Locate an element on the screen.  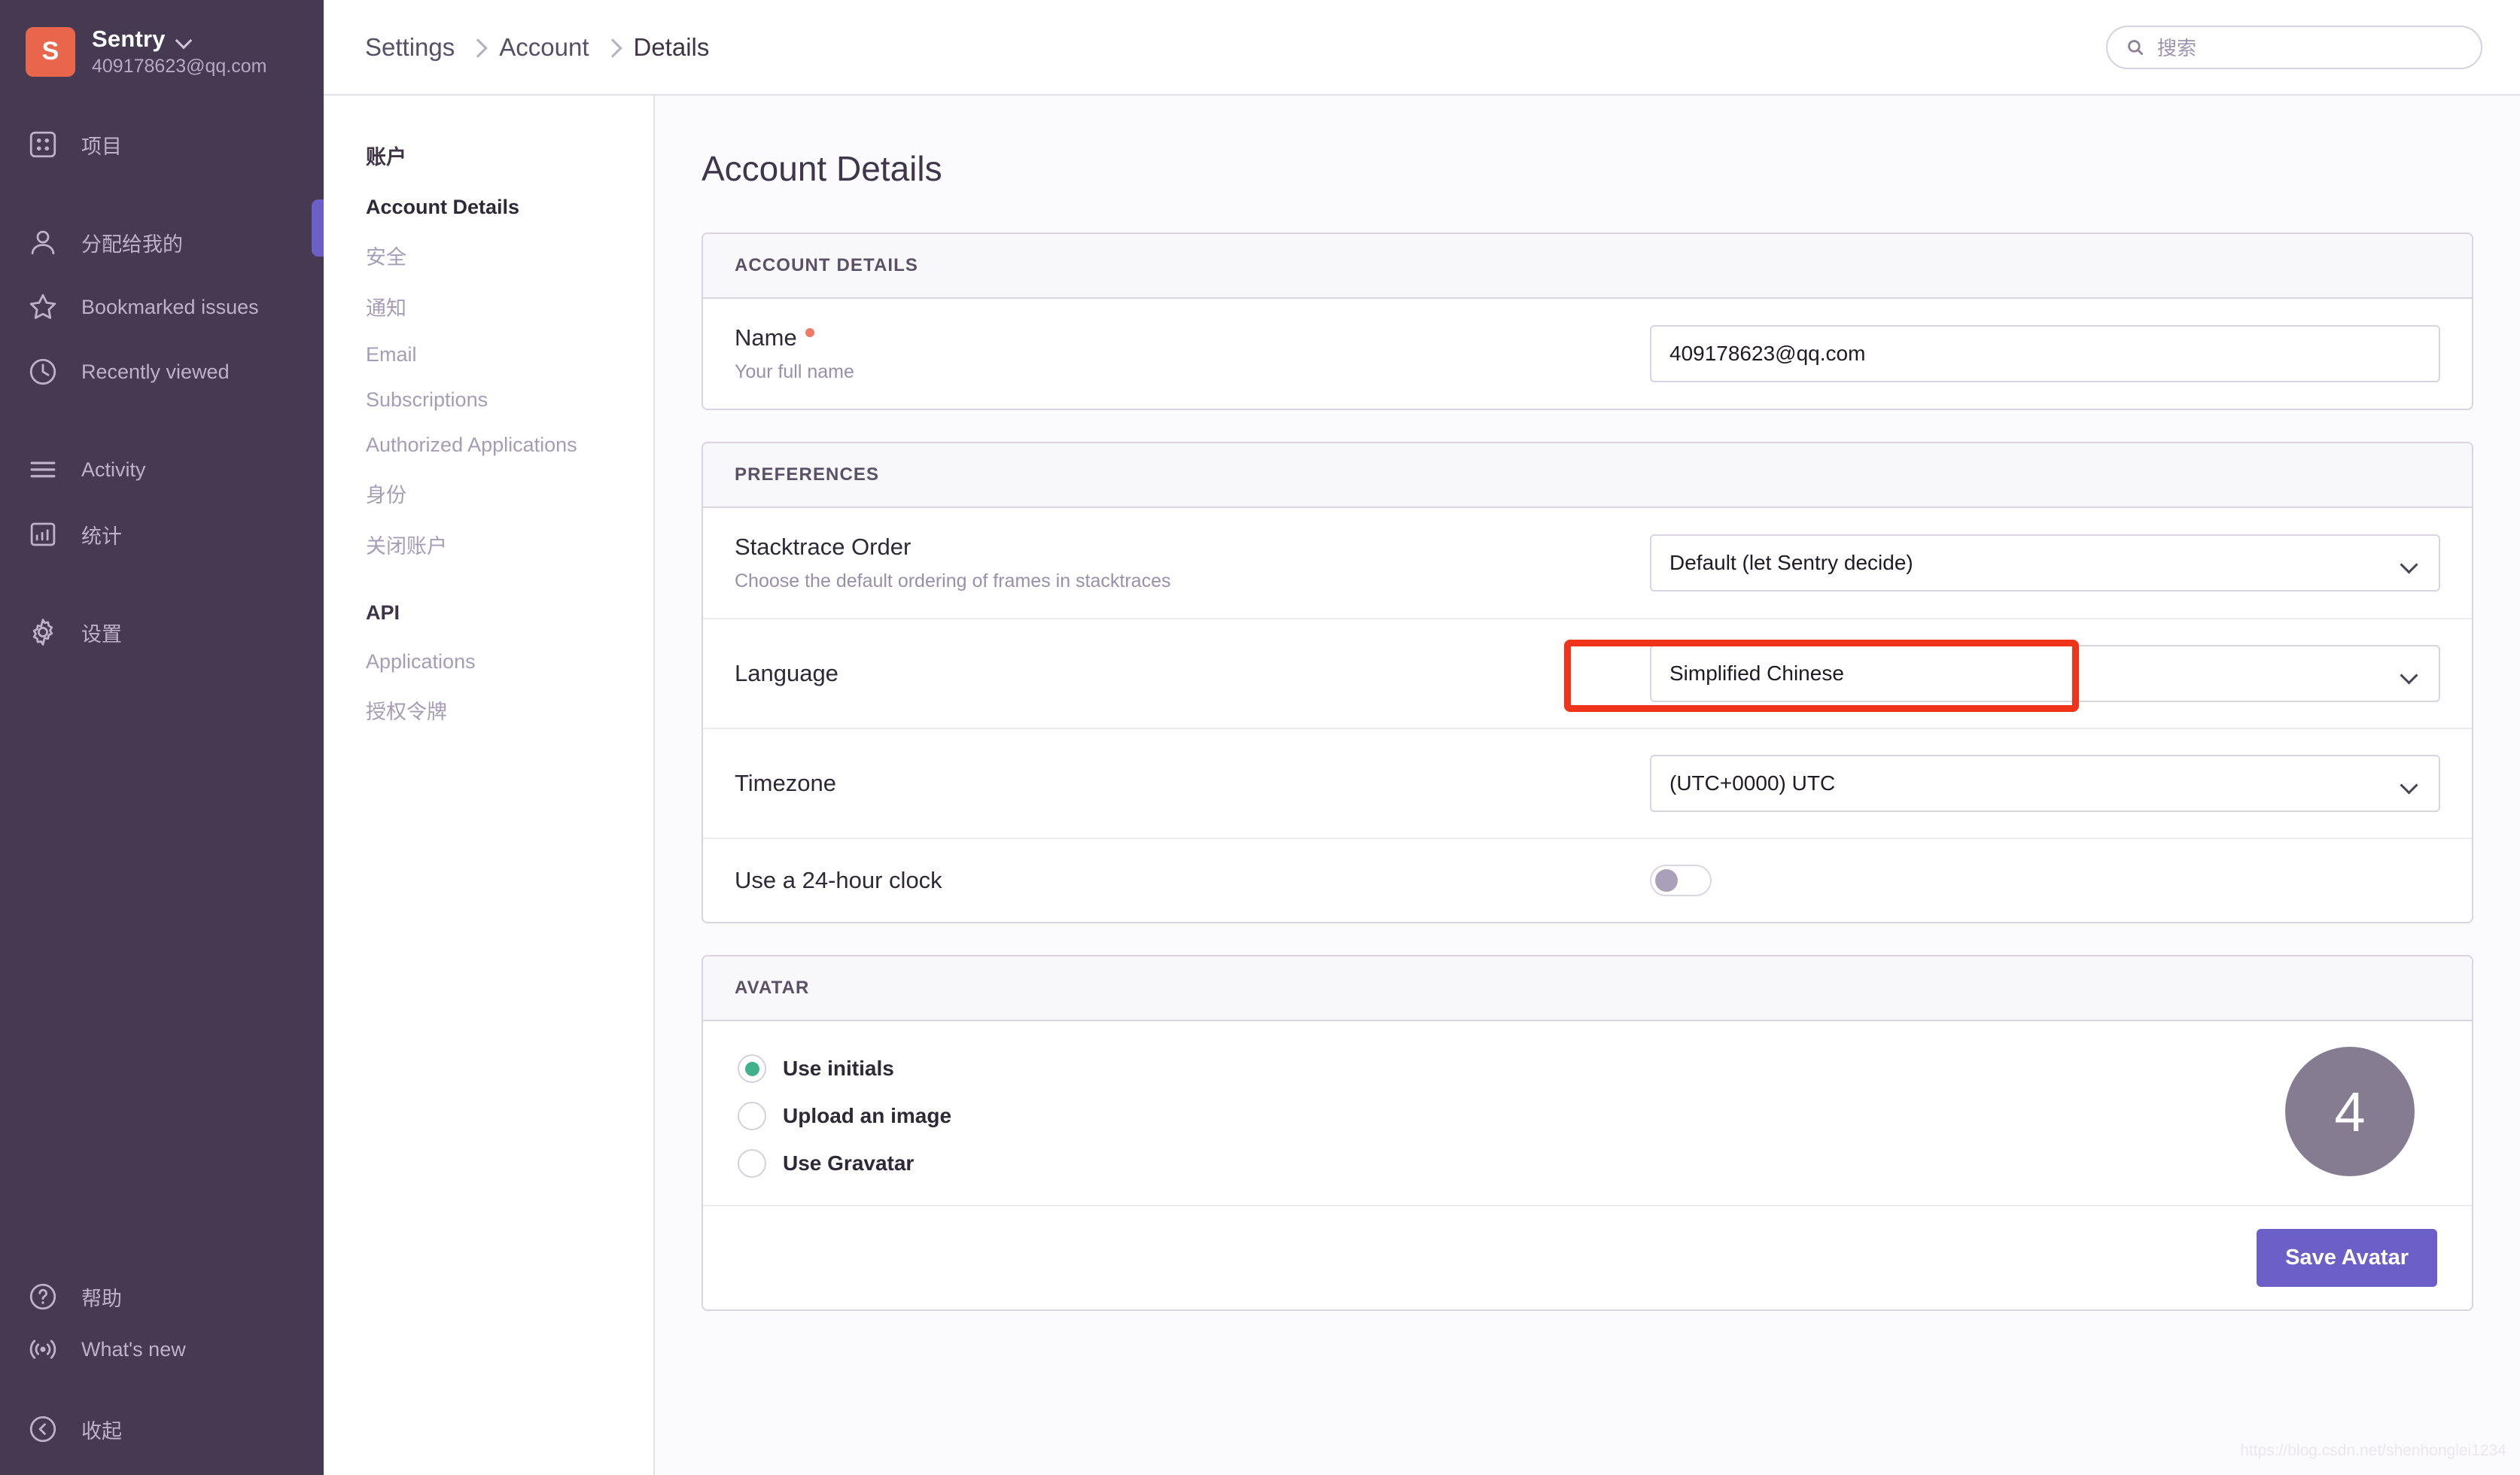
sidebar-group-issues: 分配给我的 Bookmarked issues Recently viewed is located at coordinates (162, 307).